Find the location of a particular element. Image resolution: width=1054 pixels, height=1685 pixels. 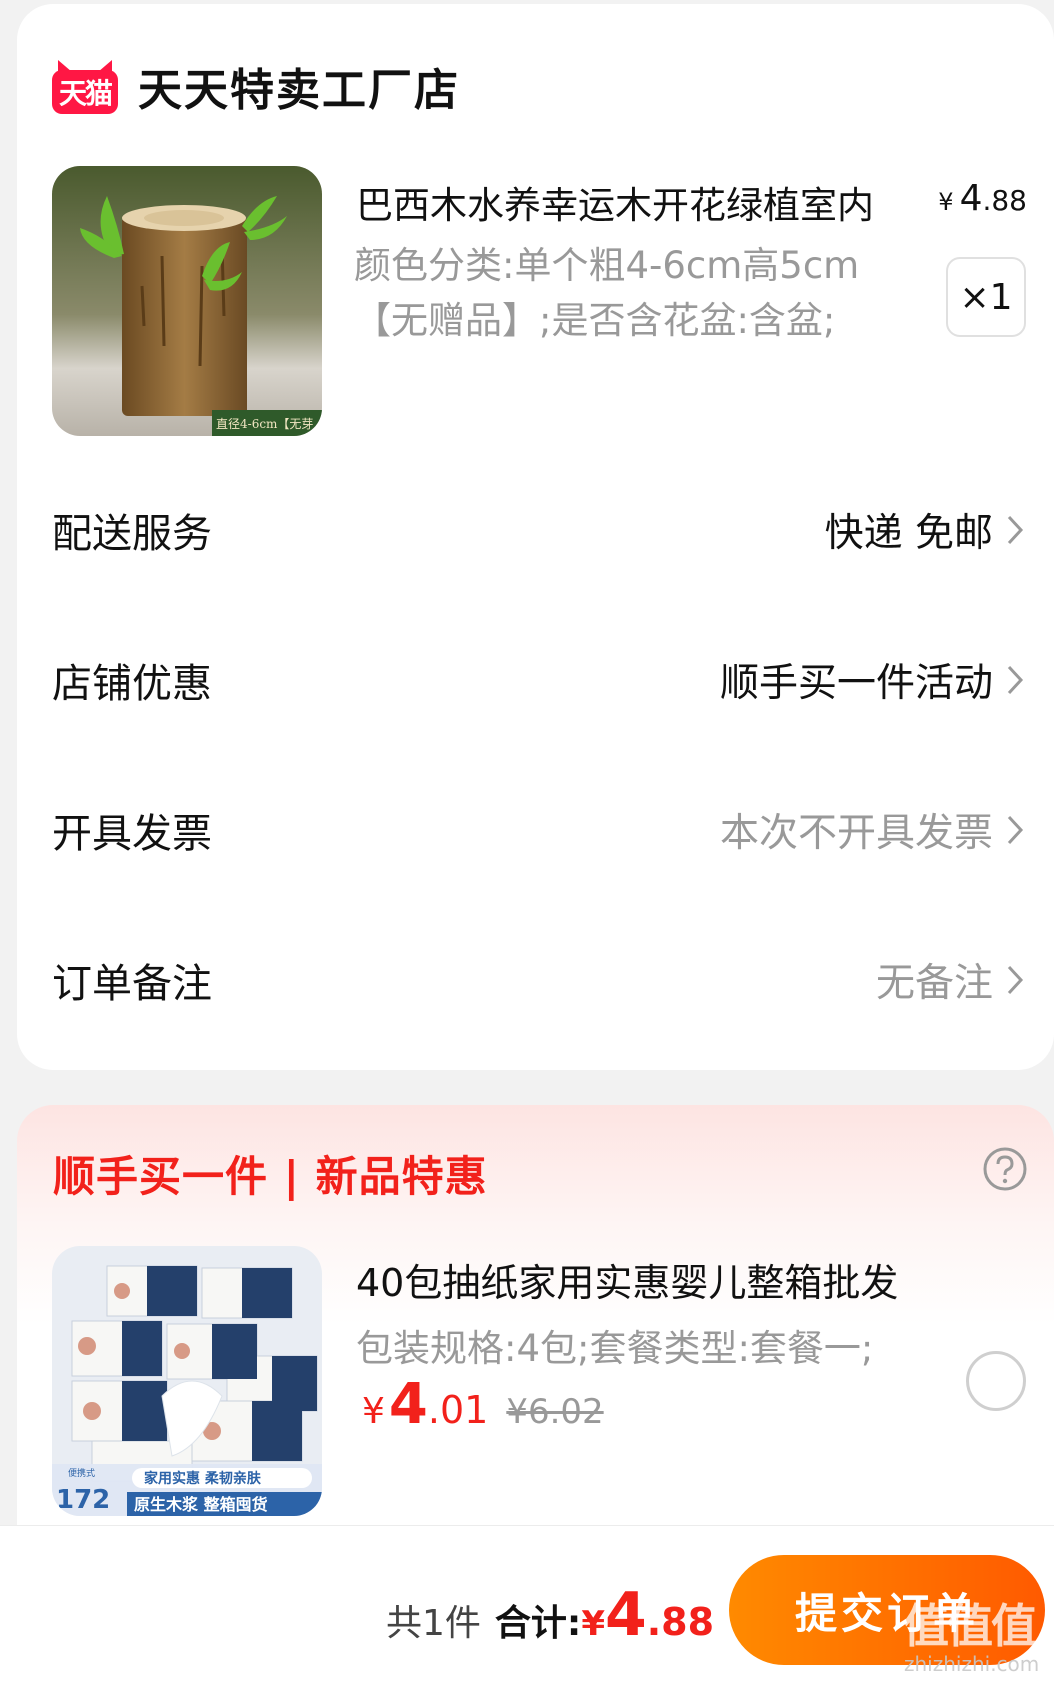

delivery-row: 配送服务 快递 免邮 is located at coordinates (539, 530).